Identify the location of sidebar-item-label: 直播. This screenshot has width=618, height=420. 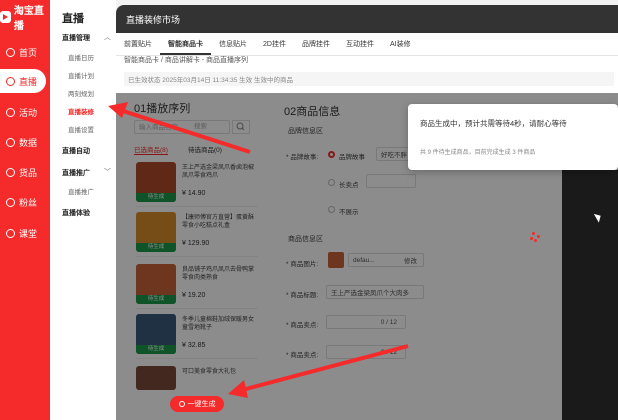
(28, 81).